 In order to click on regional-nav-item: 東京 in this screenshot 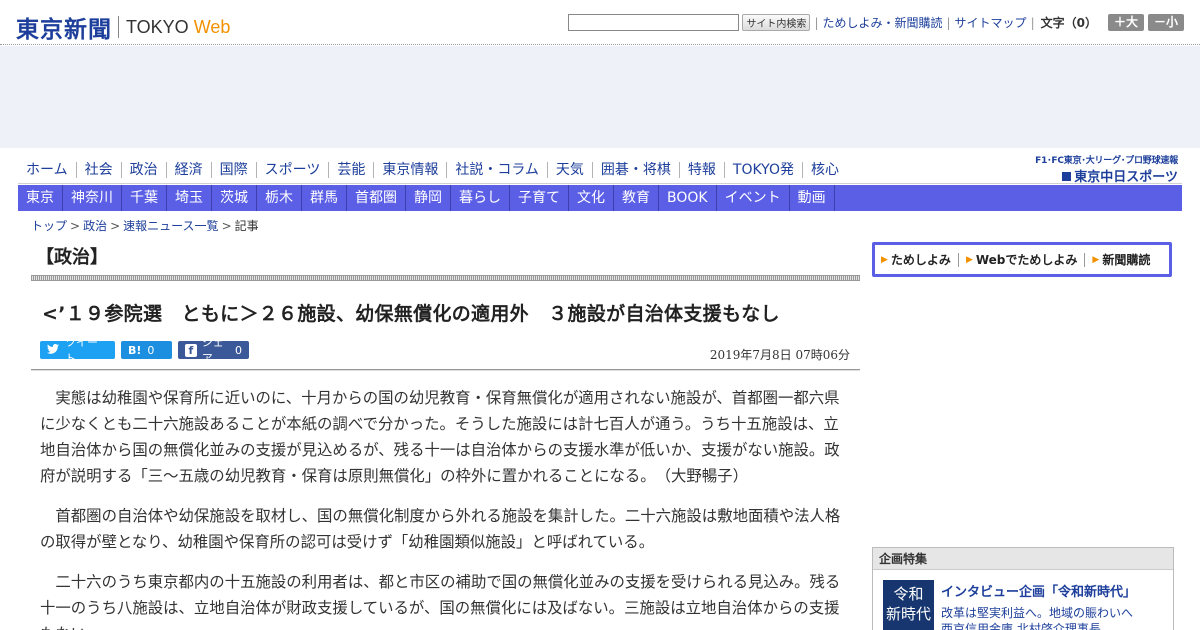, I will do `click(40, 198)`.